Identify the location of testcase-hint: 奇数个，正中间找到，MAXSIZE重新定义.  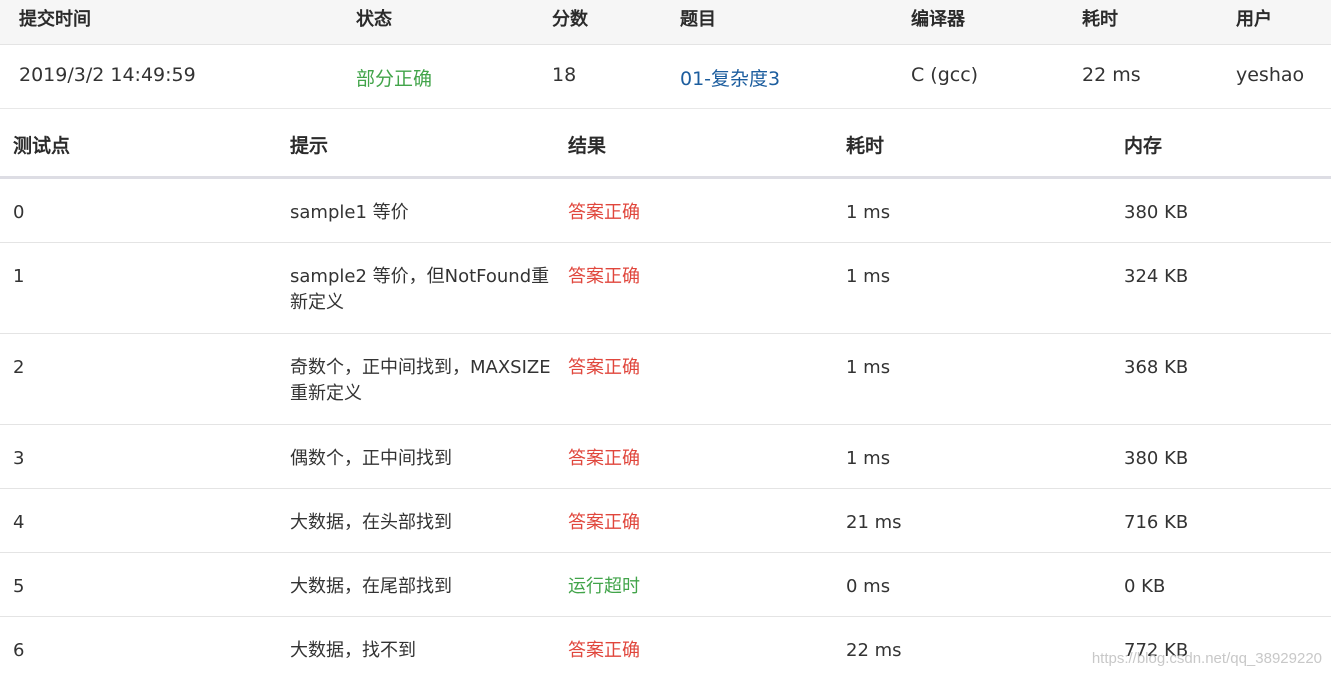
(420, 380).